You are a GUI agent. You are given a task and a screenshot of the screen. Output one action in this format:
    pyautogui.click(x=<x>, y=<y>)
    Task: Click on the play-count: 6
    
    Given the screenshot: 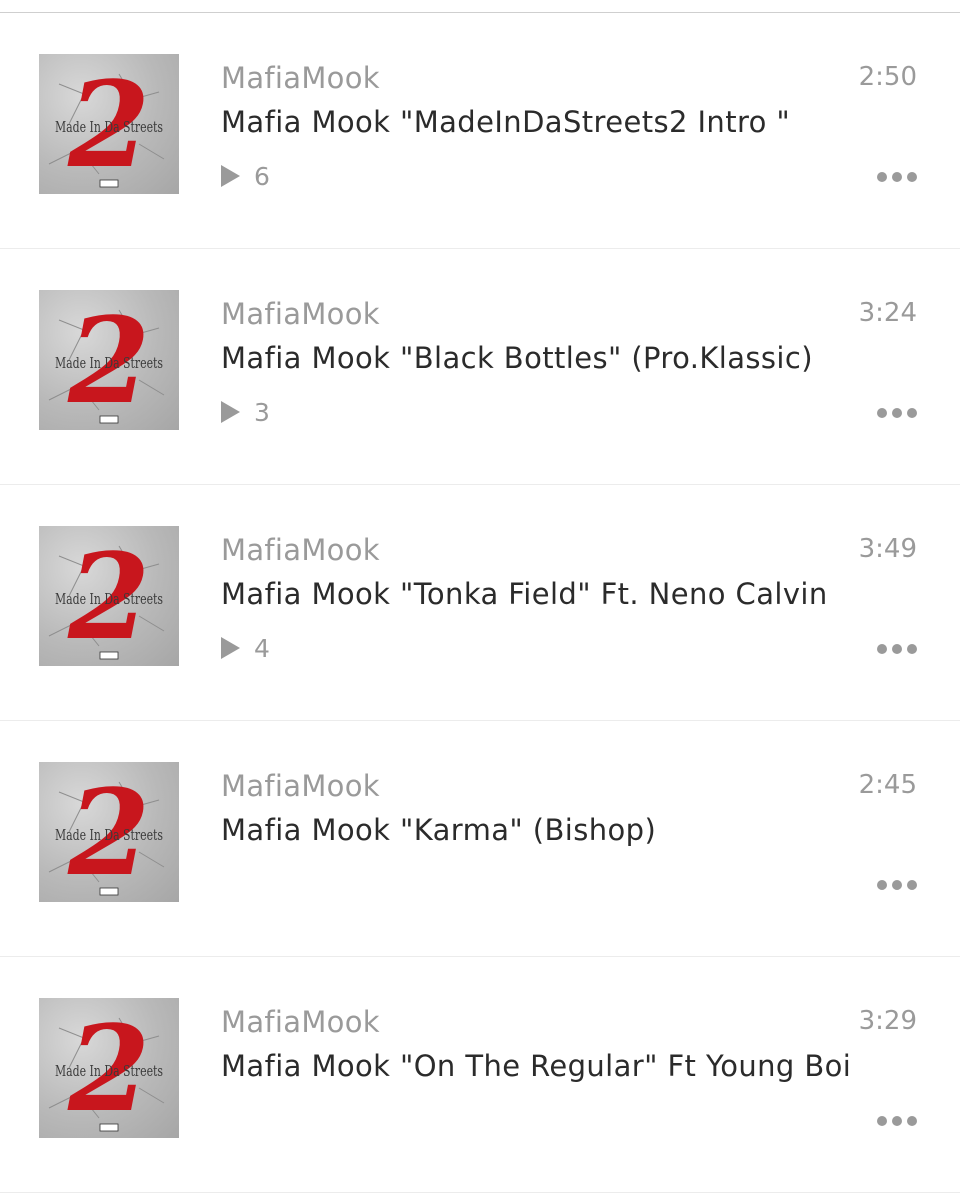 What is the action you would take?
    pyautogui.click(x=262, y=176)
    